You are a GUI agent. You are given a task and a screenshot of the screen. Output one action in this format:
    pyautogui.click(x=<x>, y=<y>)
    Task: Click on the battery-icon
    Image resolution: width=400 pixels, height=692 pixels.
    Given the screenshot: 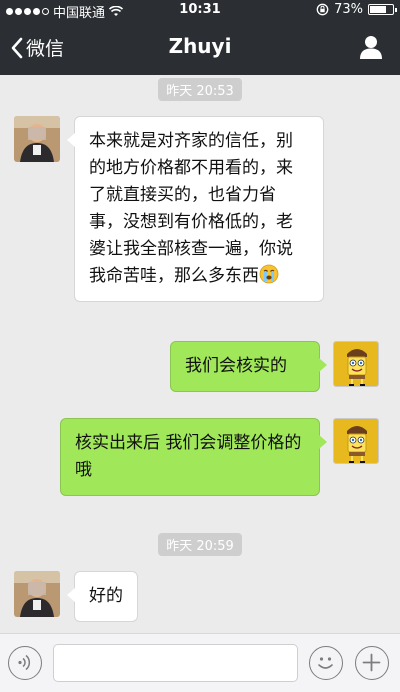 What is the action you would take?
    pyautogui.click(x=382, y=9)
    